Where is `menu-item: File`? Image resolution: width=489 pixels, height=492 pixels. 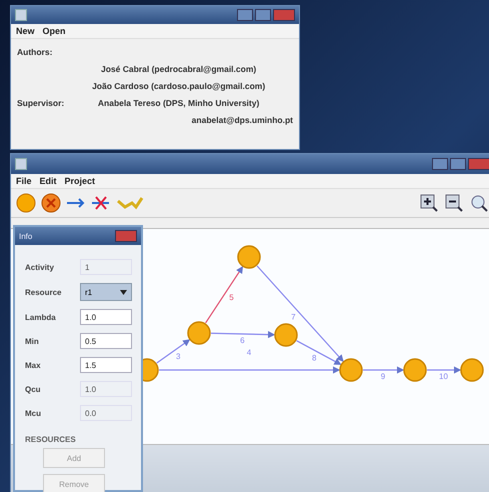
menu-item: File is located at coordinates (24, 181).